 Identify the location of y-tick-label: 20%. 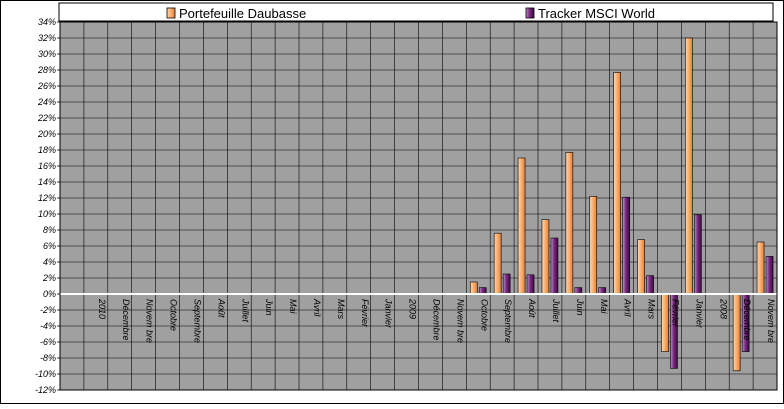
(46, 134).